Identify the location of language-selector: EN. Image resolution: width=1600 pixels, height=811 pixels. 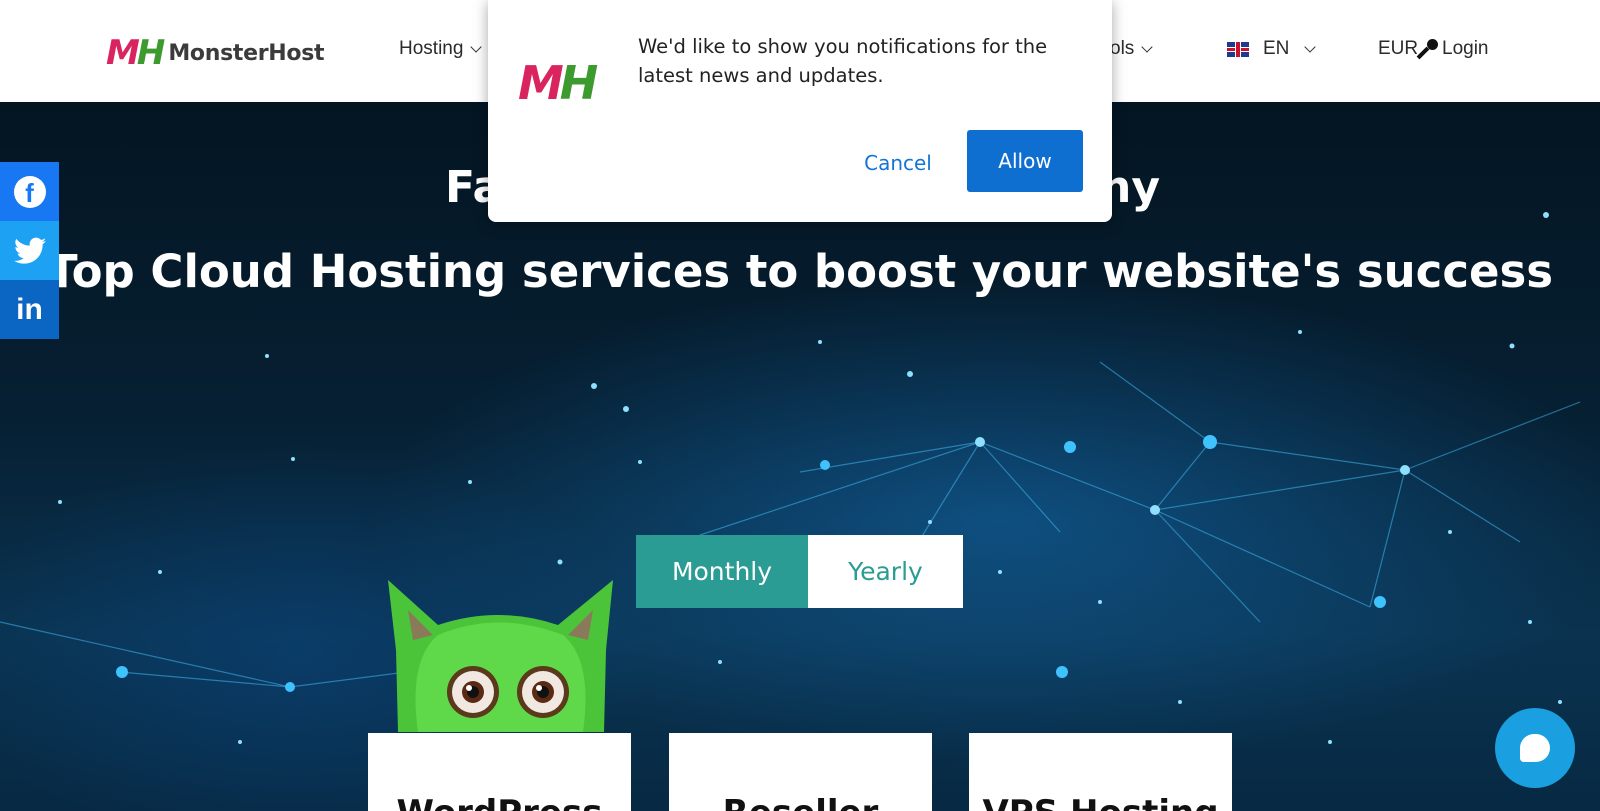
(1272, 49).